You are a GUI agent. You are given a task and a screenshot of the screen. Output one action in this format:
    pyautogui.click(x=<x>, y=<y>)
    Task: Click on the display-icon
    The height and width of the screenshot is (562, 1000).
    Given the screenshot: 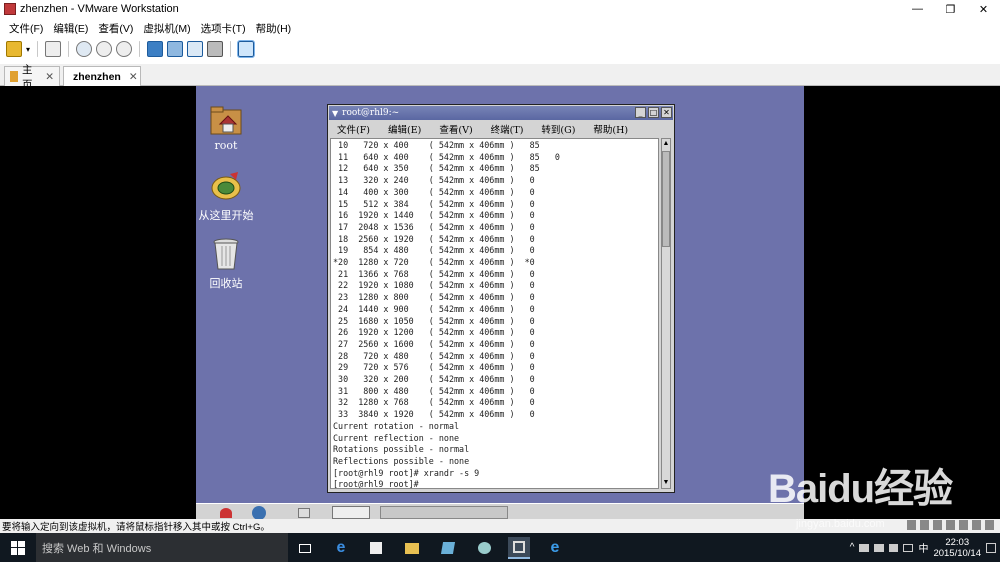 What is the action you would take?
    pyautogui.click(x=989, y=525)
    